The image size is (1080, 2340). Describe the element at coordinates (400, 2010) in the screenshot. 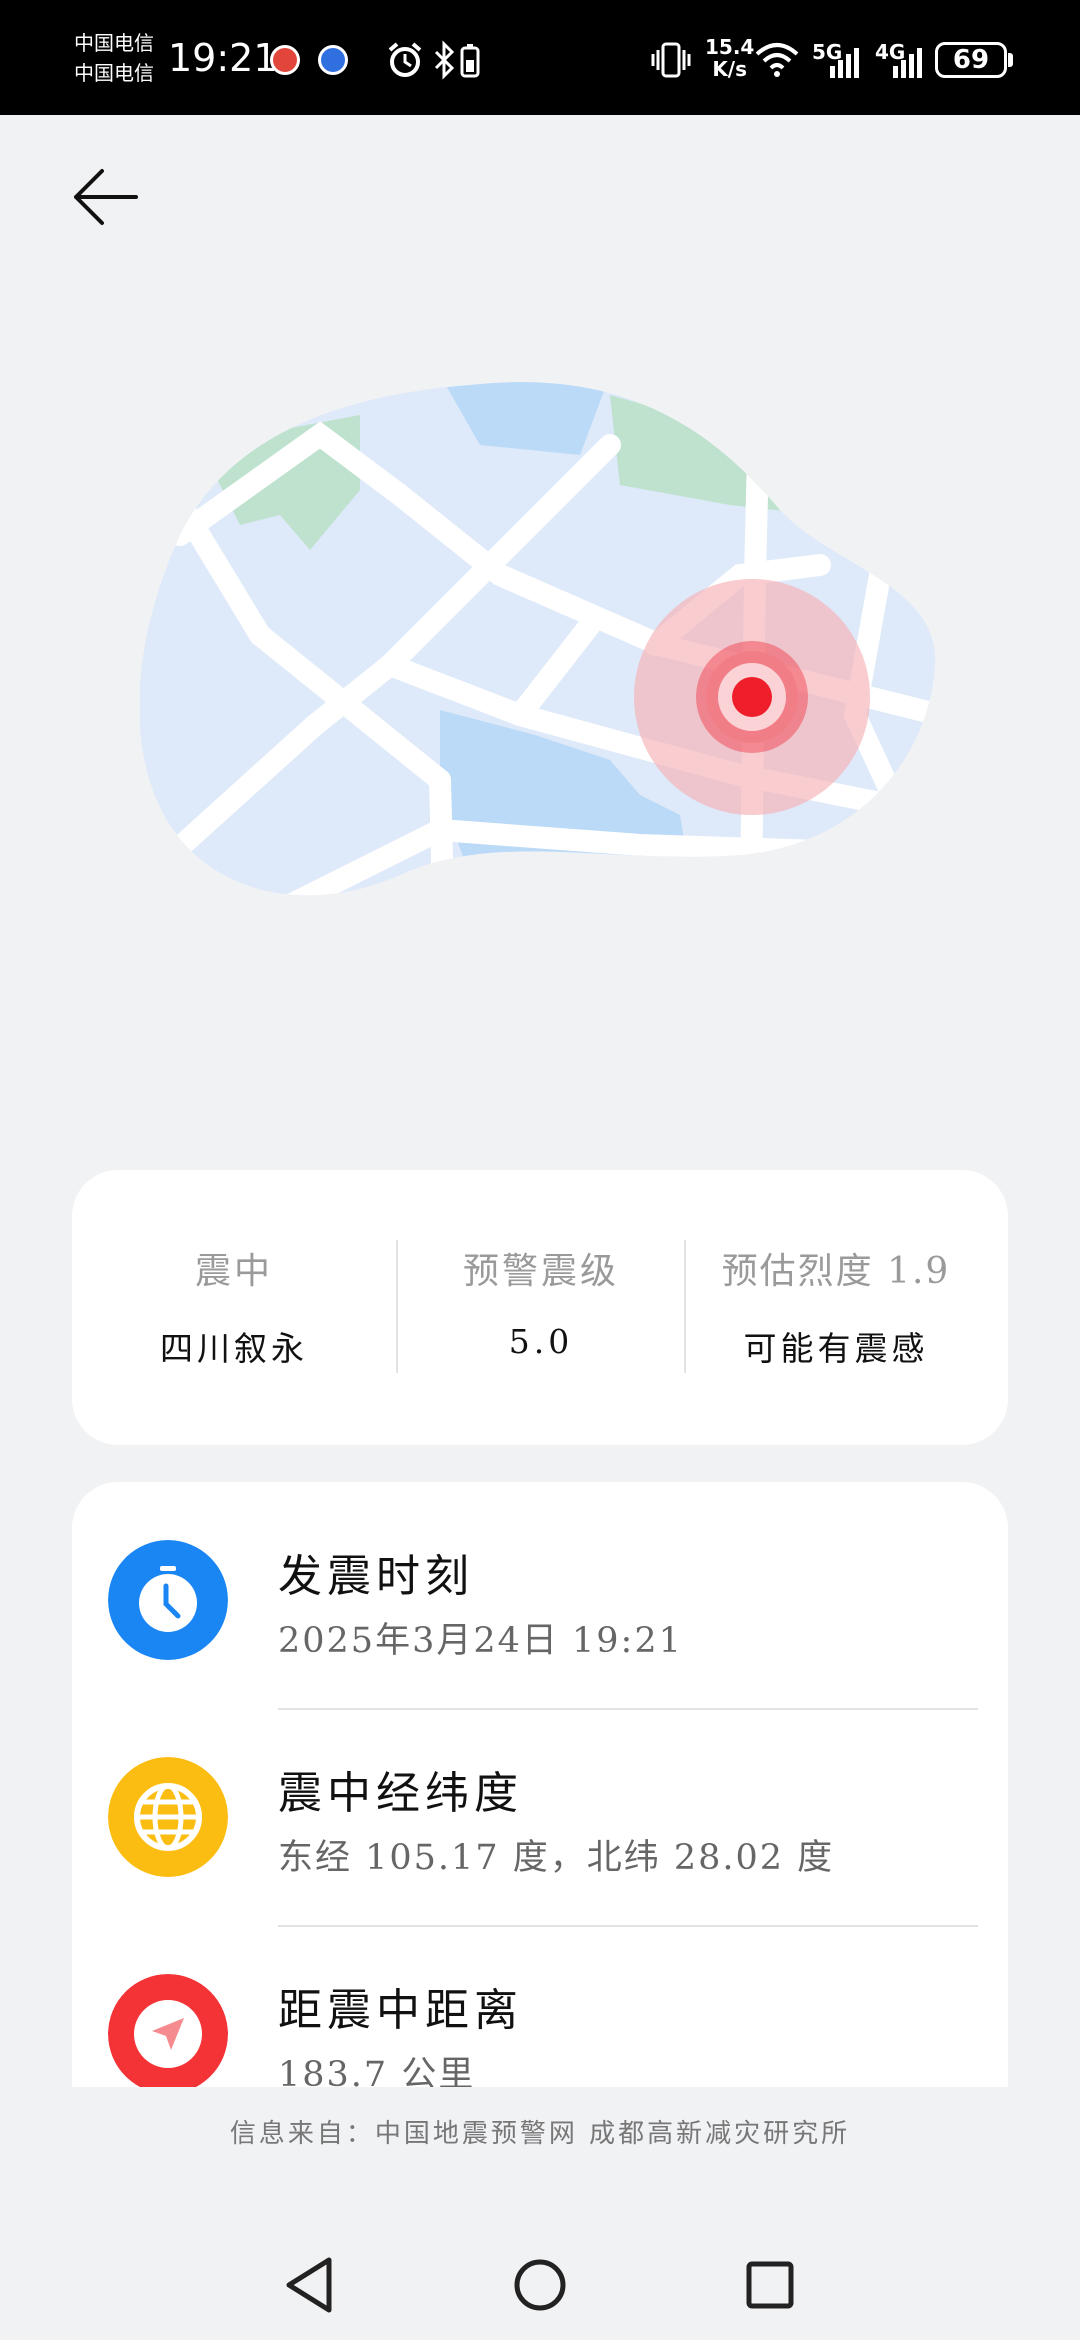

I see `distance-title: 距震中距离` at that location.